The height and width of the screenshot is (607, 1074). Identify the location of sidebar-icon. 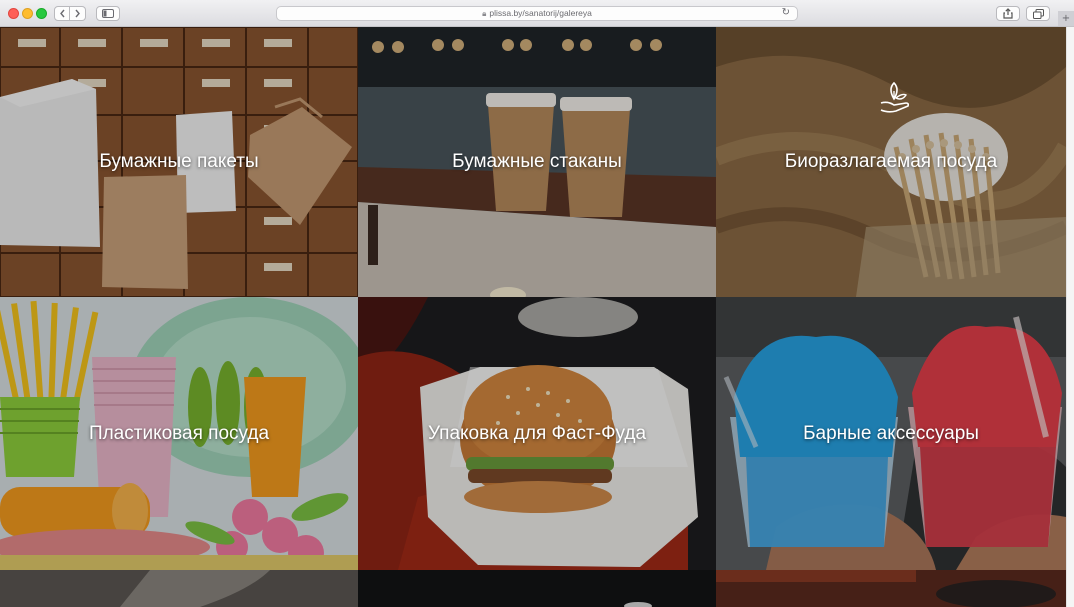
(108, 13).